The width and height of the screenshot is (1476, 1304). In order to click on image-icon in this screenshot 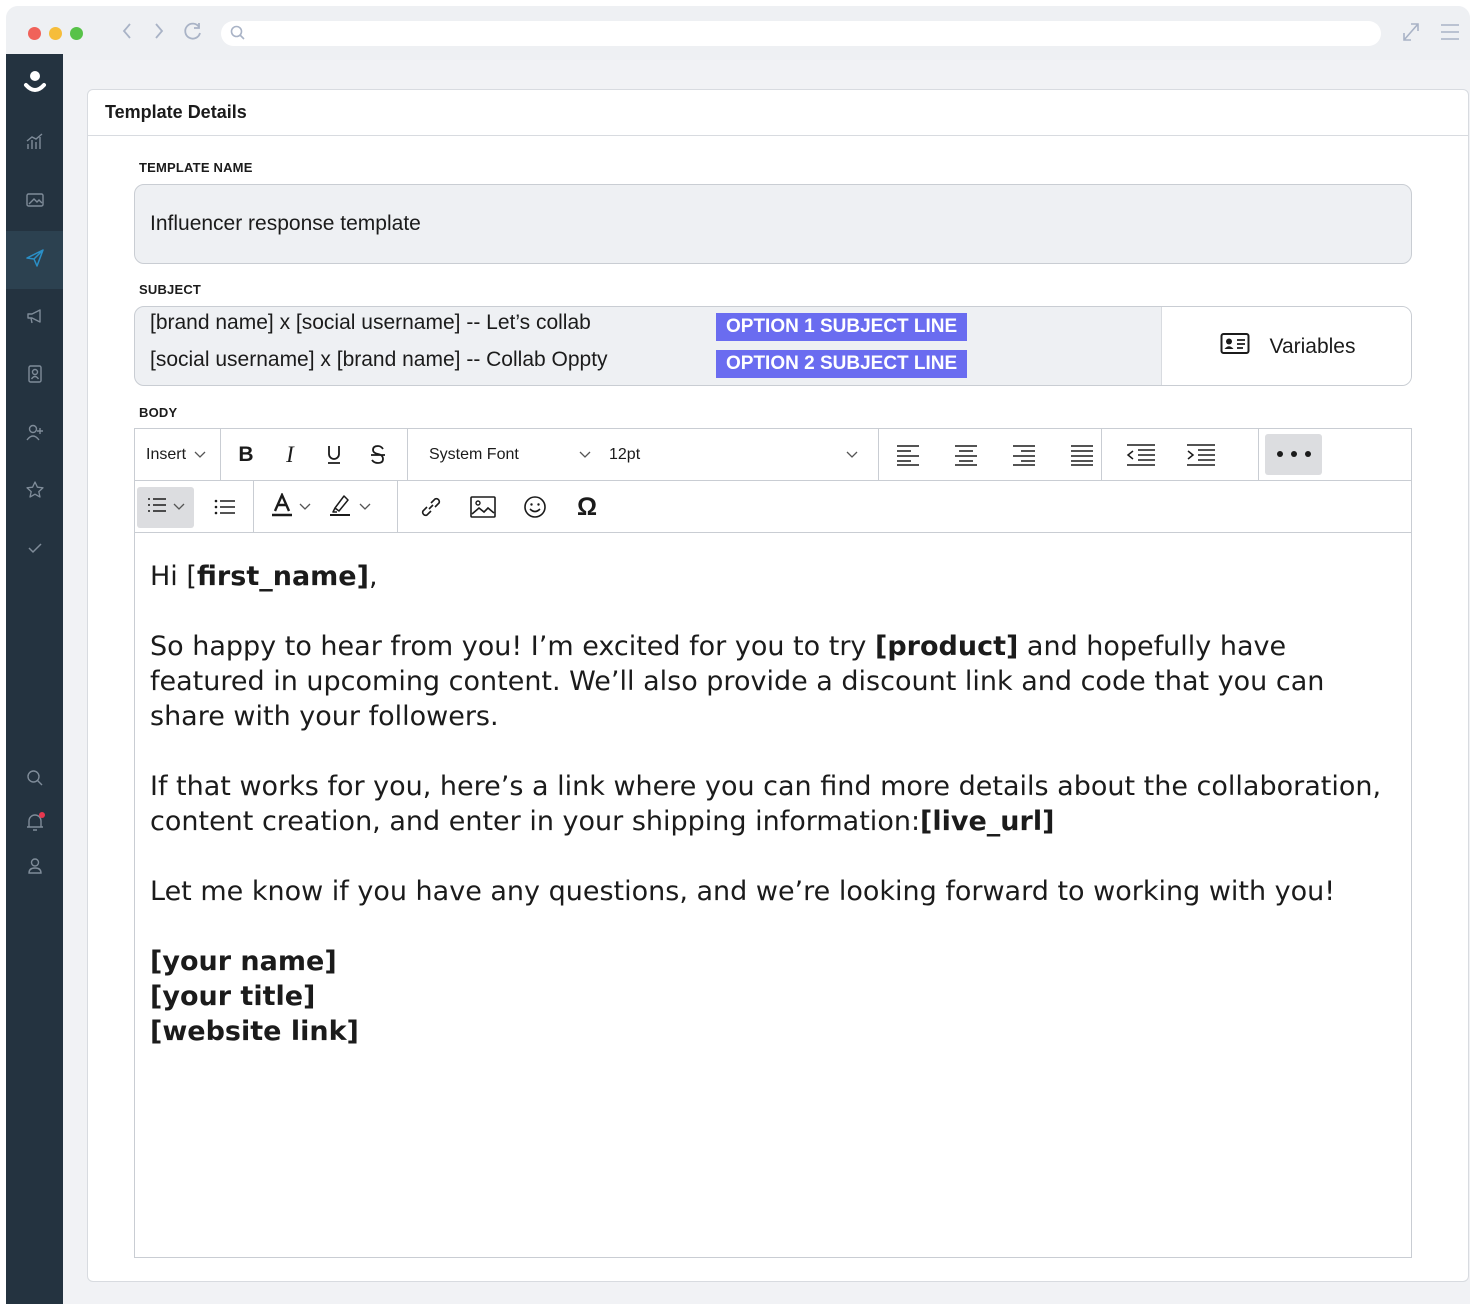, I will do `click(483, 507)`.